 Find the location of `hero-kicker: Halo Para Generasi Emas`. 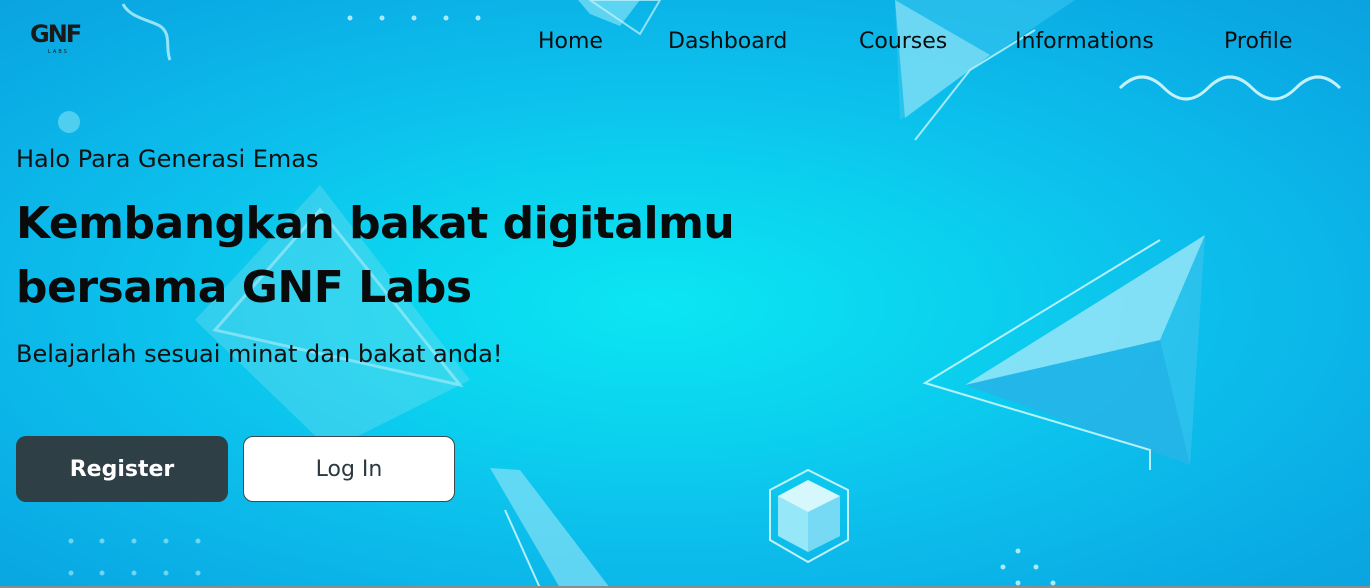

hero-kicker: Halo Para Generasi Emas is located at coordinates (167, 159).